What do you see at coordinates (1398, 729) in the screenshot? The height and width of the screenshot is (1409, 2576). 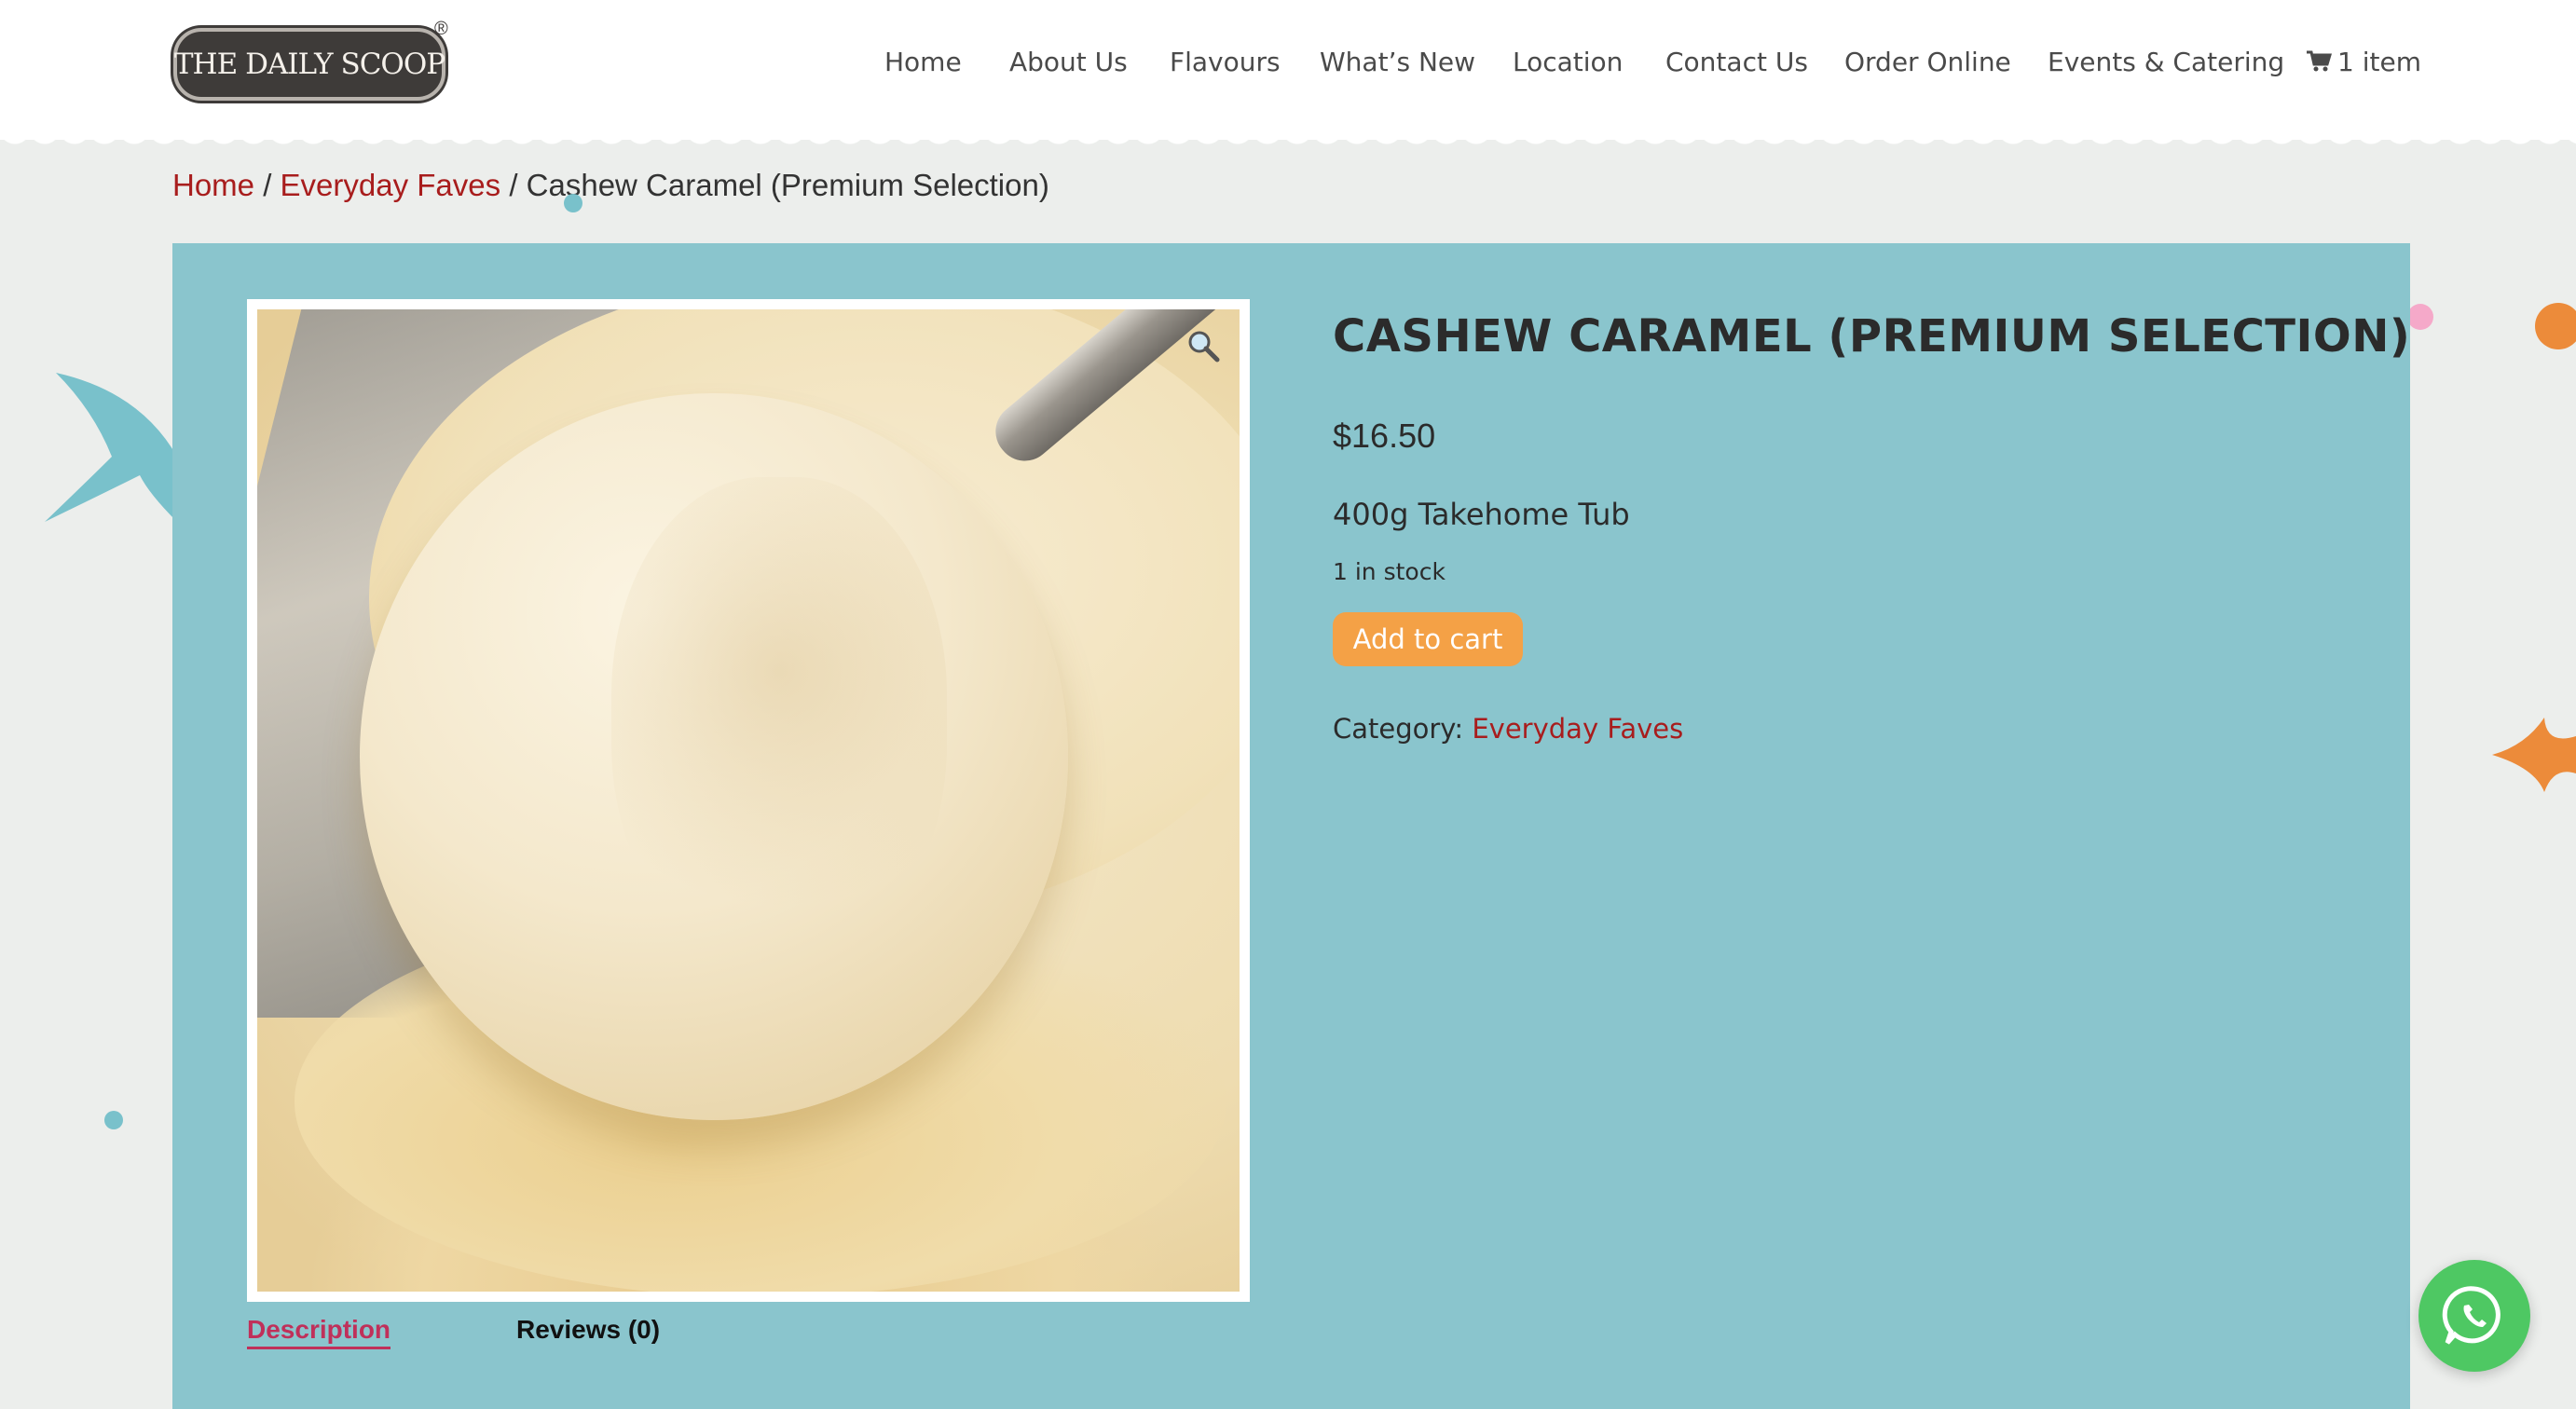 I see `category-label: Category:` at bounding box center [1398, 729].